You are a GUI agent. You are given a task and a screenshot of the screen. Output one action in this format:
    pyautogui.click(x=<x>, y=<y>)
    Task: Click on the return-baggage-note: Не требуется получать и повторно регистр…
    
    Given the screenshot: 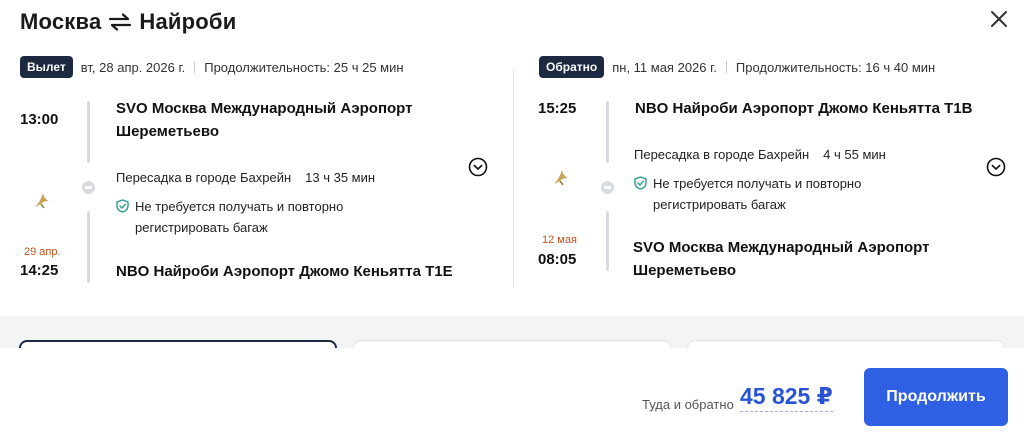 What is the action you would take?
    pyautogui.click(x=757, y=194)
    